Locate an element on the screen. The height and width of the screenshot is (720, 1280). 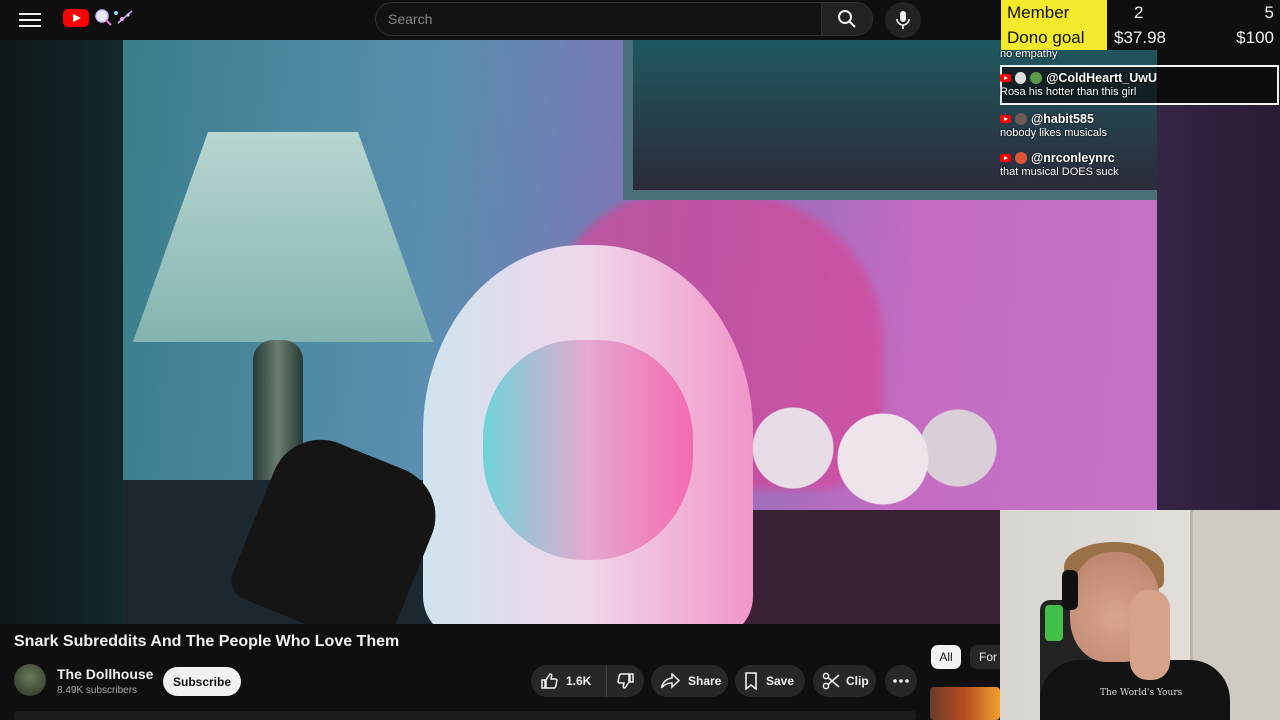
thumbs-down-icon is located at coordinates (625, 681).